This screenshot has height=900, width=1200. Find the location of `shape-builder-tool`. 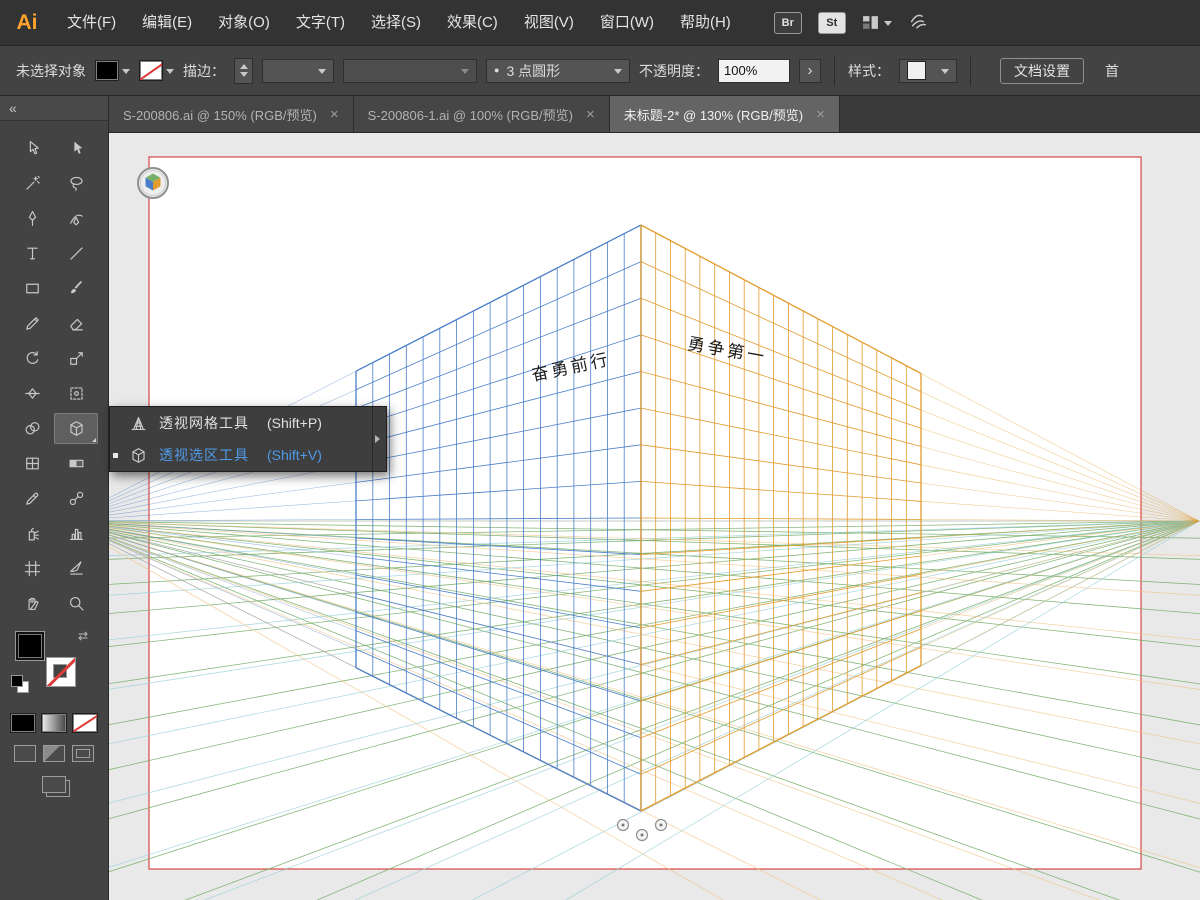

shape-builder-tool is located at coordinates (32, 428).